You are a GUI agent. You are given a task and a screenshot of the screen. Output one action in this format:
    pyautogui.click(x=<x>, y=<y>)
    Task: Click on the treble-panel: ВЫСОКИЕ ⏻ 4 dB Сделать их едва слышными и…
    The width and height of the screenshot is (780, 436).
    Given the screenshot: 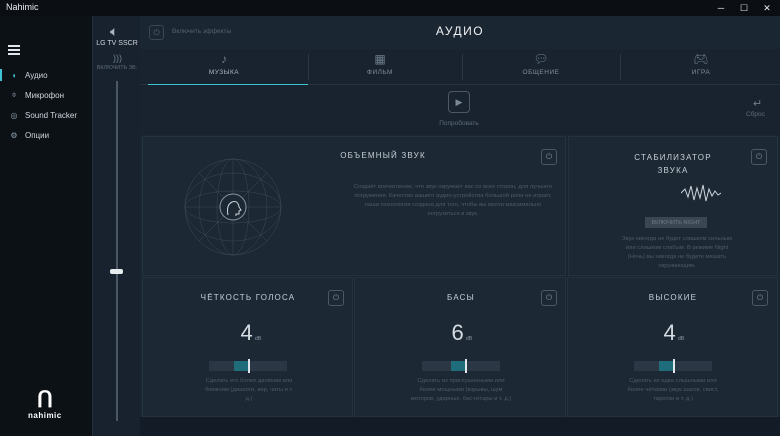 What is the action you would take?
    pyautogui.click(x=672, y=347)
    